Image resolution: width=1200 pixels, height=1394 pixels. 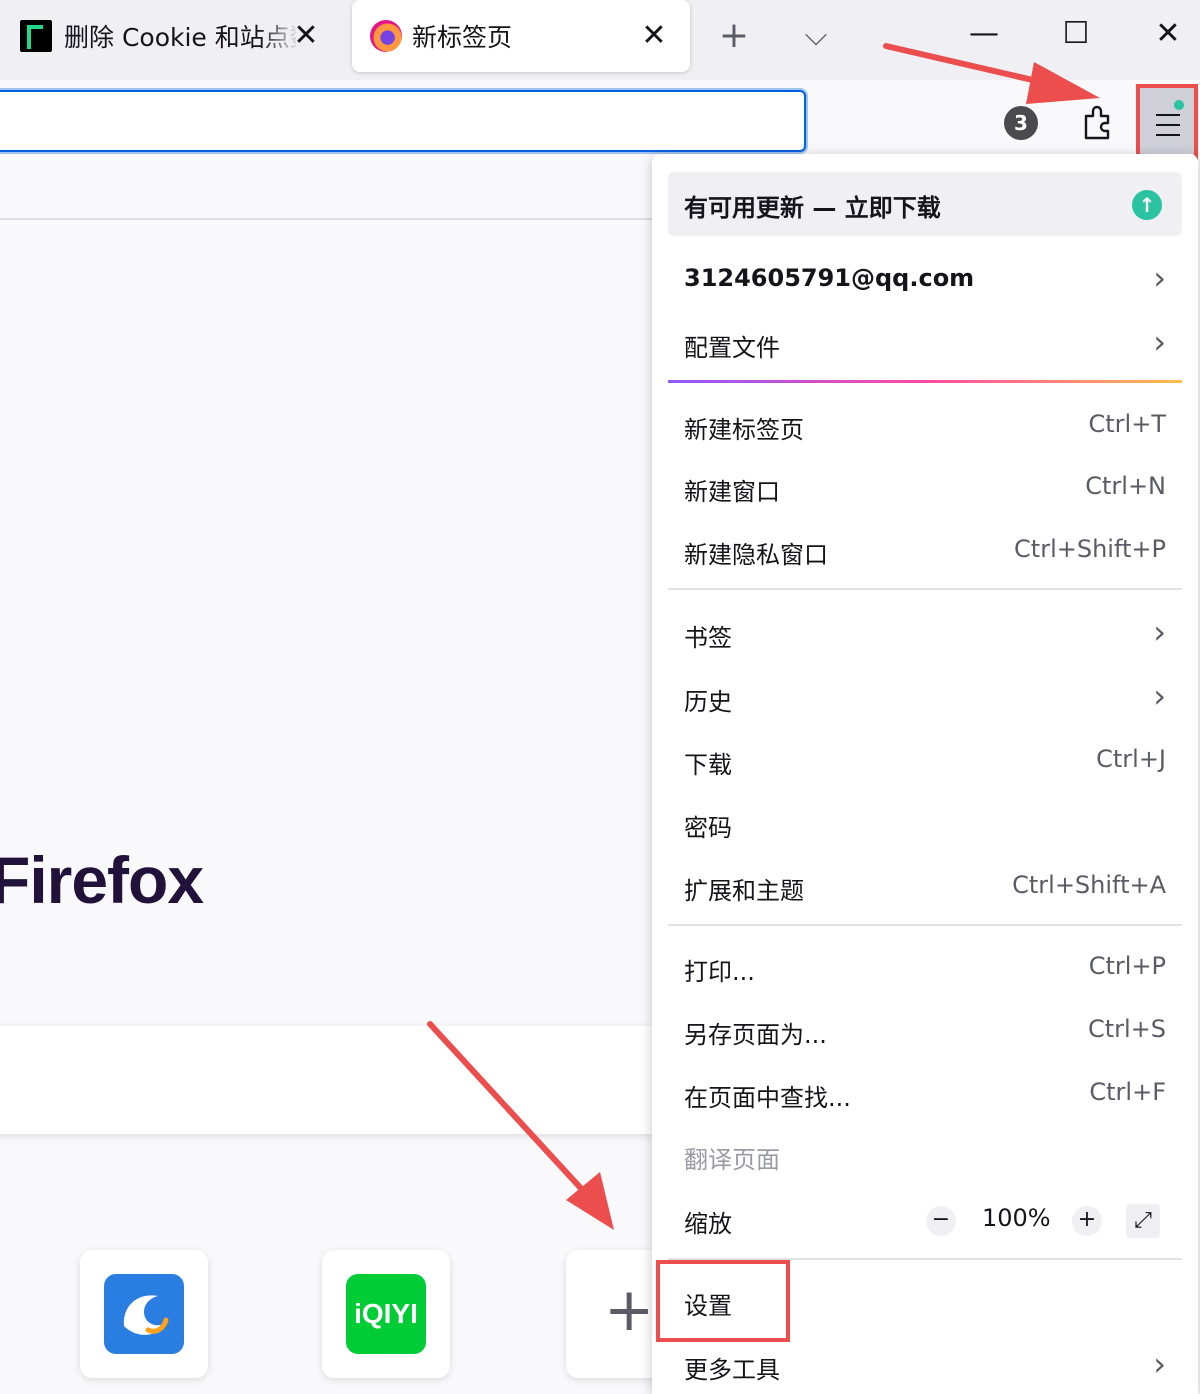 What do you see at coordinates (1143, 1221) in the screenshot?
I see `fullscreen-icon: ⤢` at bounding box center [1143, 1221].